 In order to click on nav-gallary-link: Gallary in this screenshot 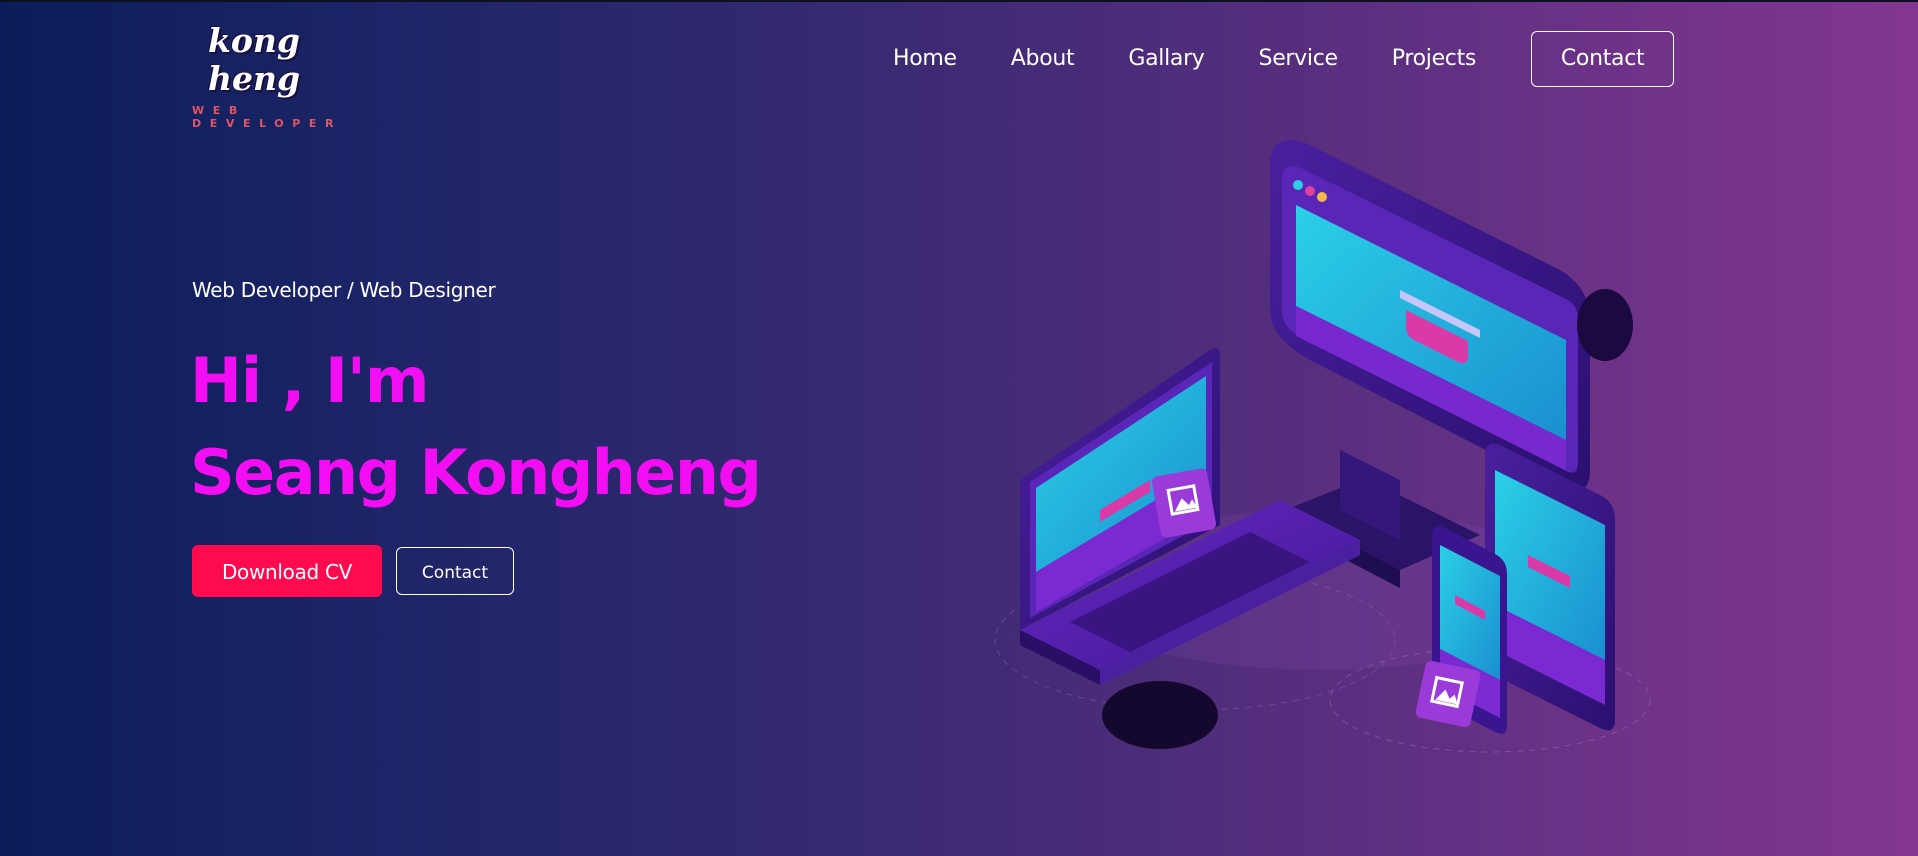, I will do `click(1166, 59)`.